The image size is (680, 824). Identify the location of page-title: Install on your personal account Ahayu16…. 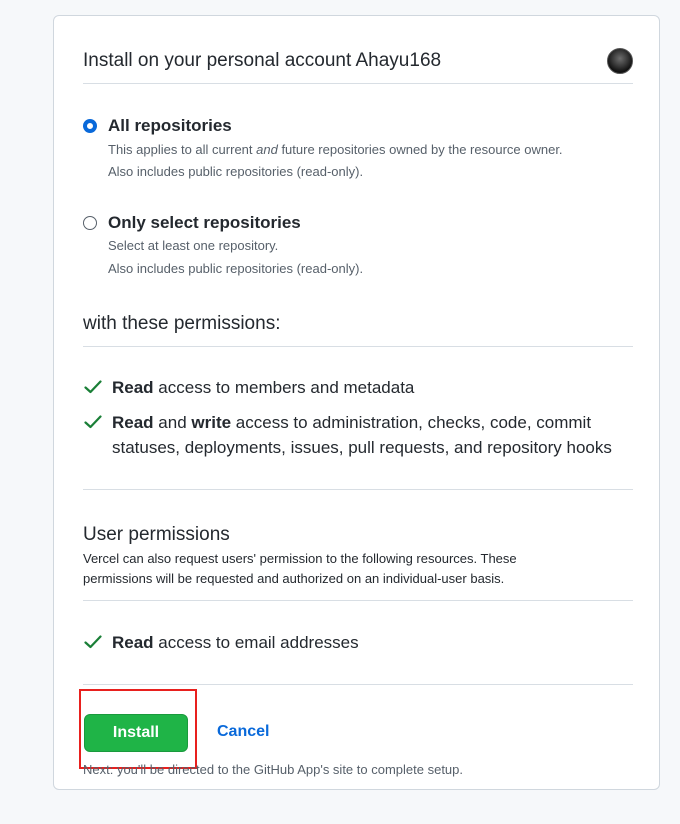
(262, 60).